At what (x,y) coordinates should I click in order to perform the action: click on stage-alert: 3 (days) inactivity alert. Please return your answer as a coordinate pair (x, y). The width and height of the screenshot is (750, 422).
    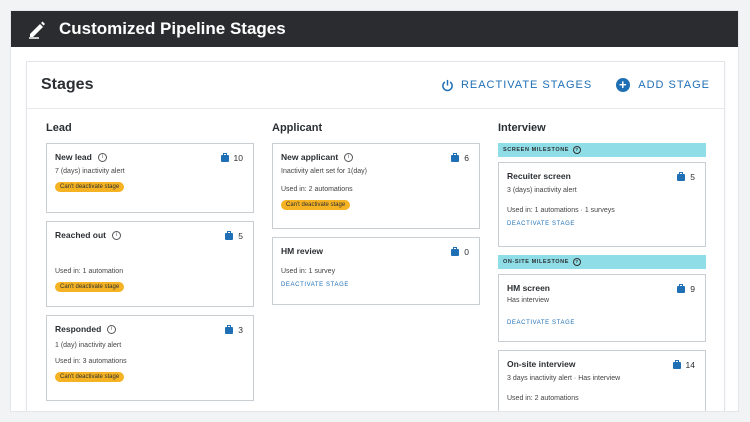
    Looking at the image, I should click on (542, 190).